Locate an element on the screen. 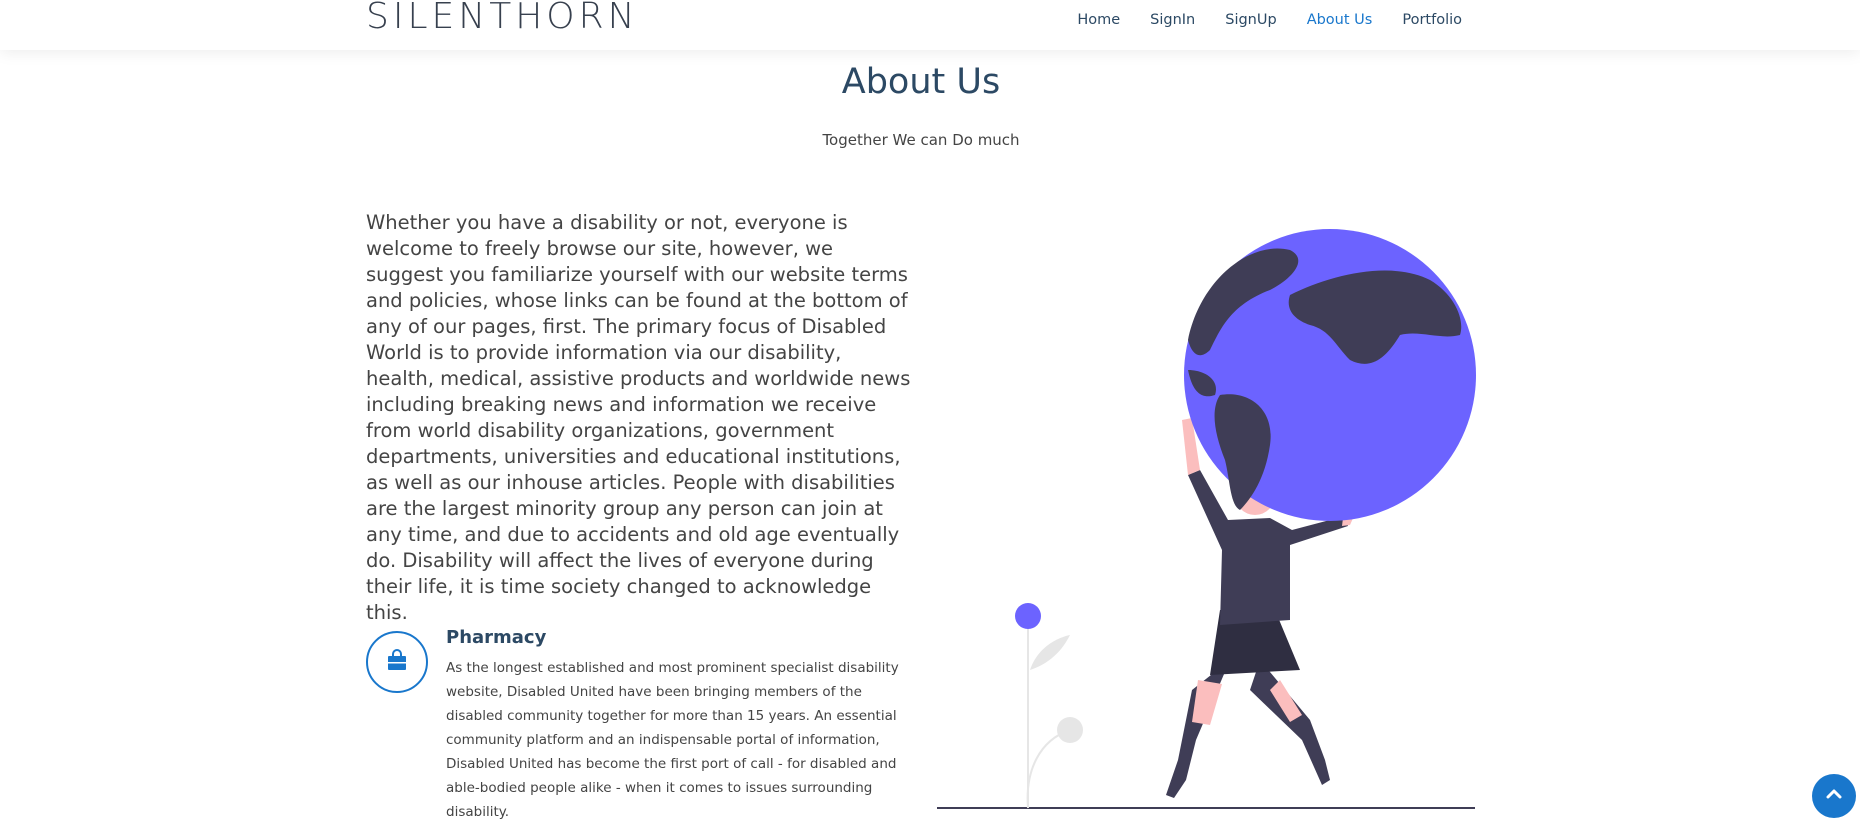  main-nav: Home SignIn SignUp About Us Portfolio is located at coordinates (1254, 20).